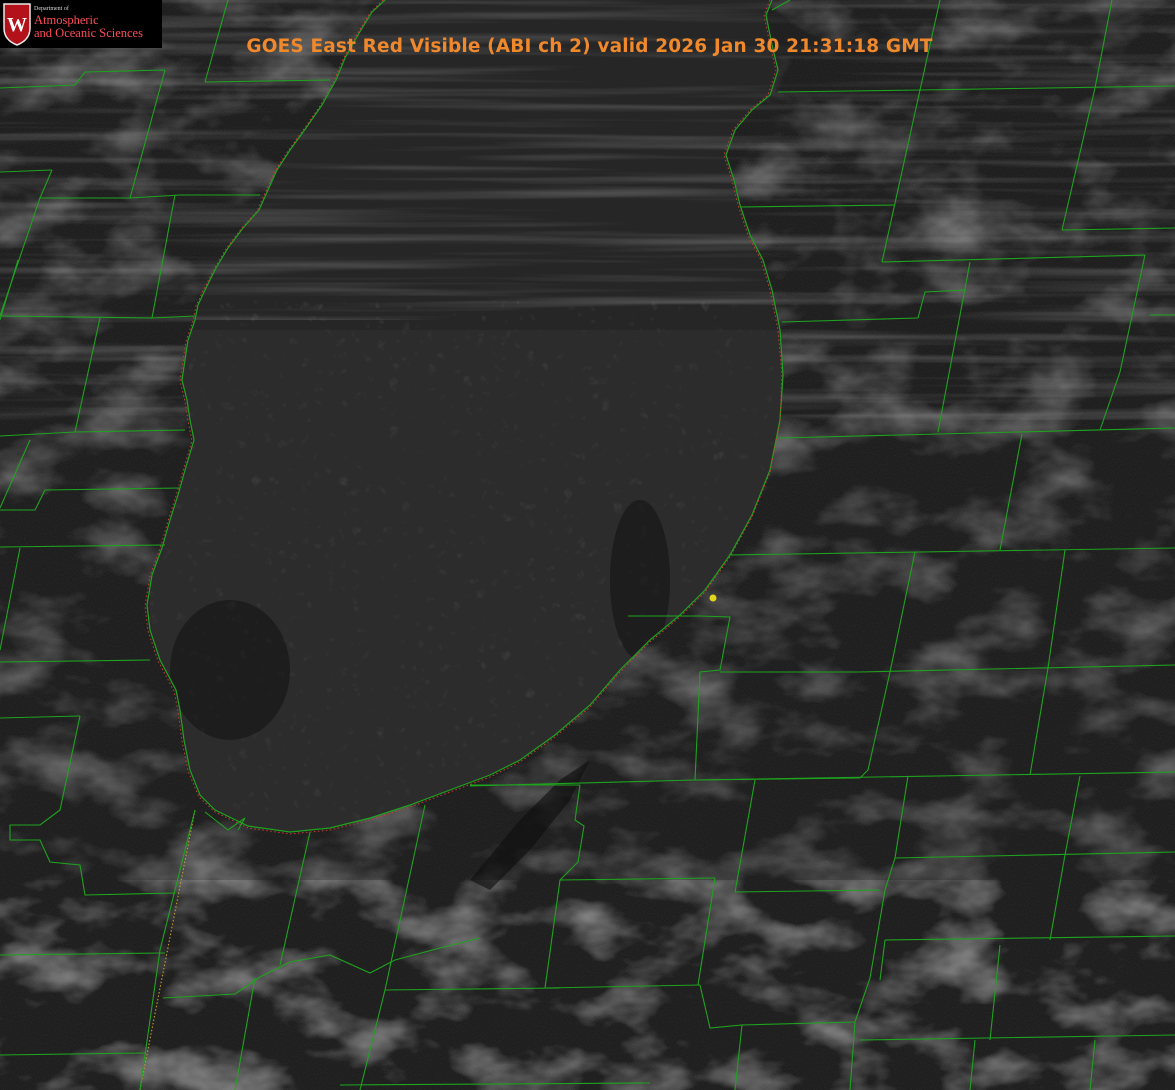  I want to click on logo-department-text: Department of, so click(51, 9).